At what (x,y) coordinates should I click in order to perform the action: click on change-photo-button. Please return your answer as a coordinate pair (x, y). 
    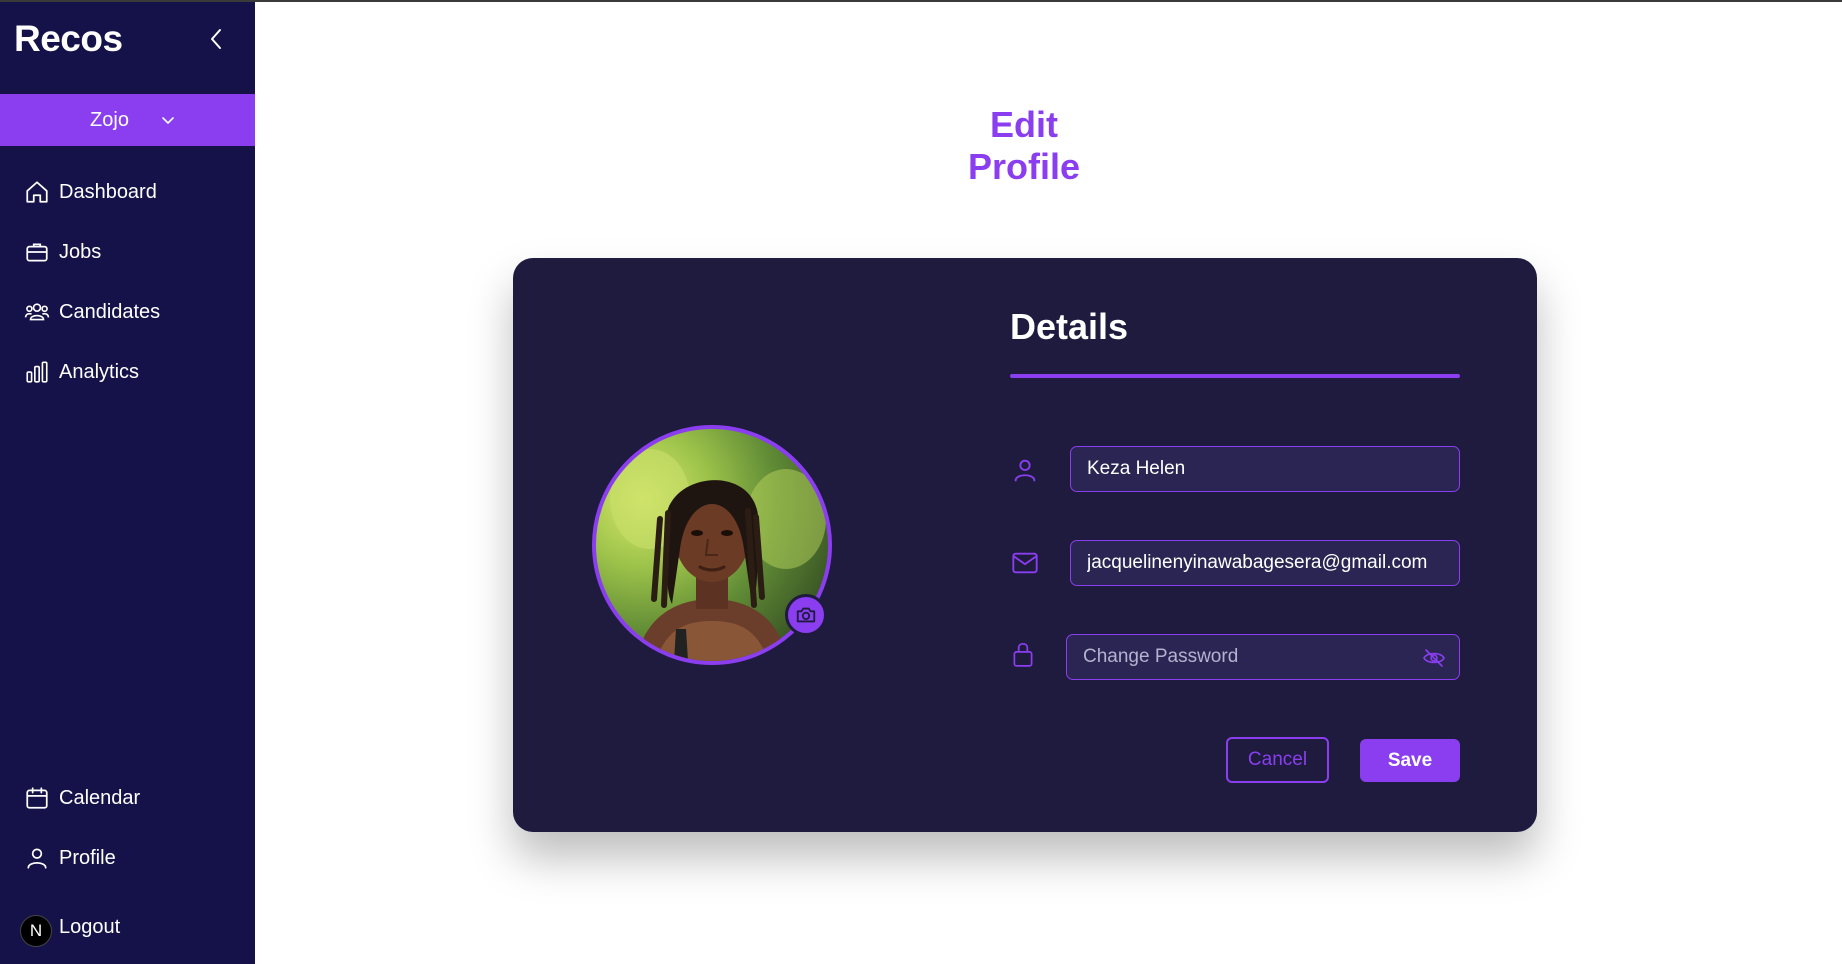
    Looking at the image, I should click on (806, 615).